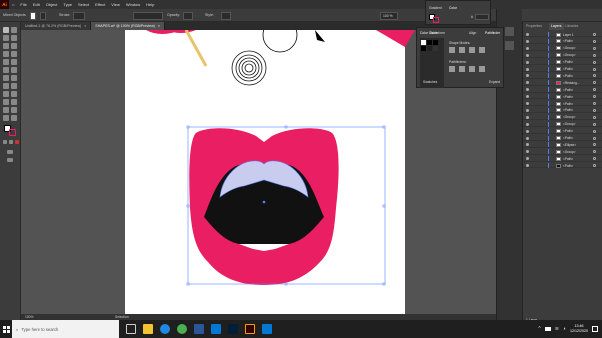  Describe the element at coordinates (482, 50) in the screenshot. I see `exclude-icon` at that location.